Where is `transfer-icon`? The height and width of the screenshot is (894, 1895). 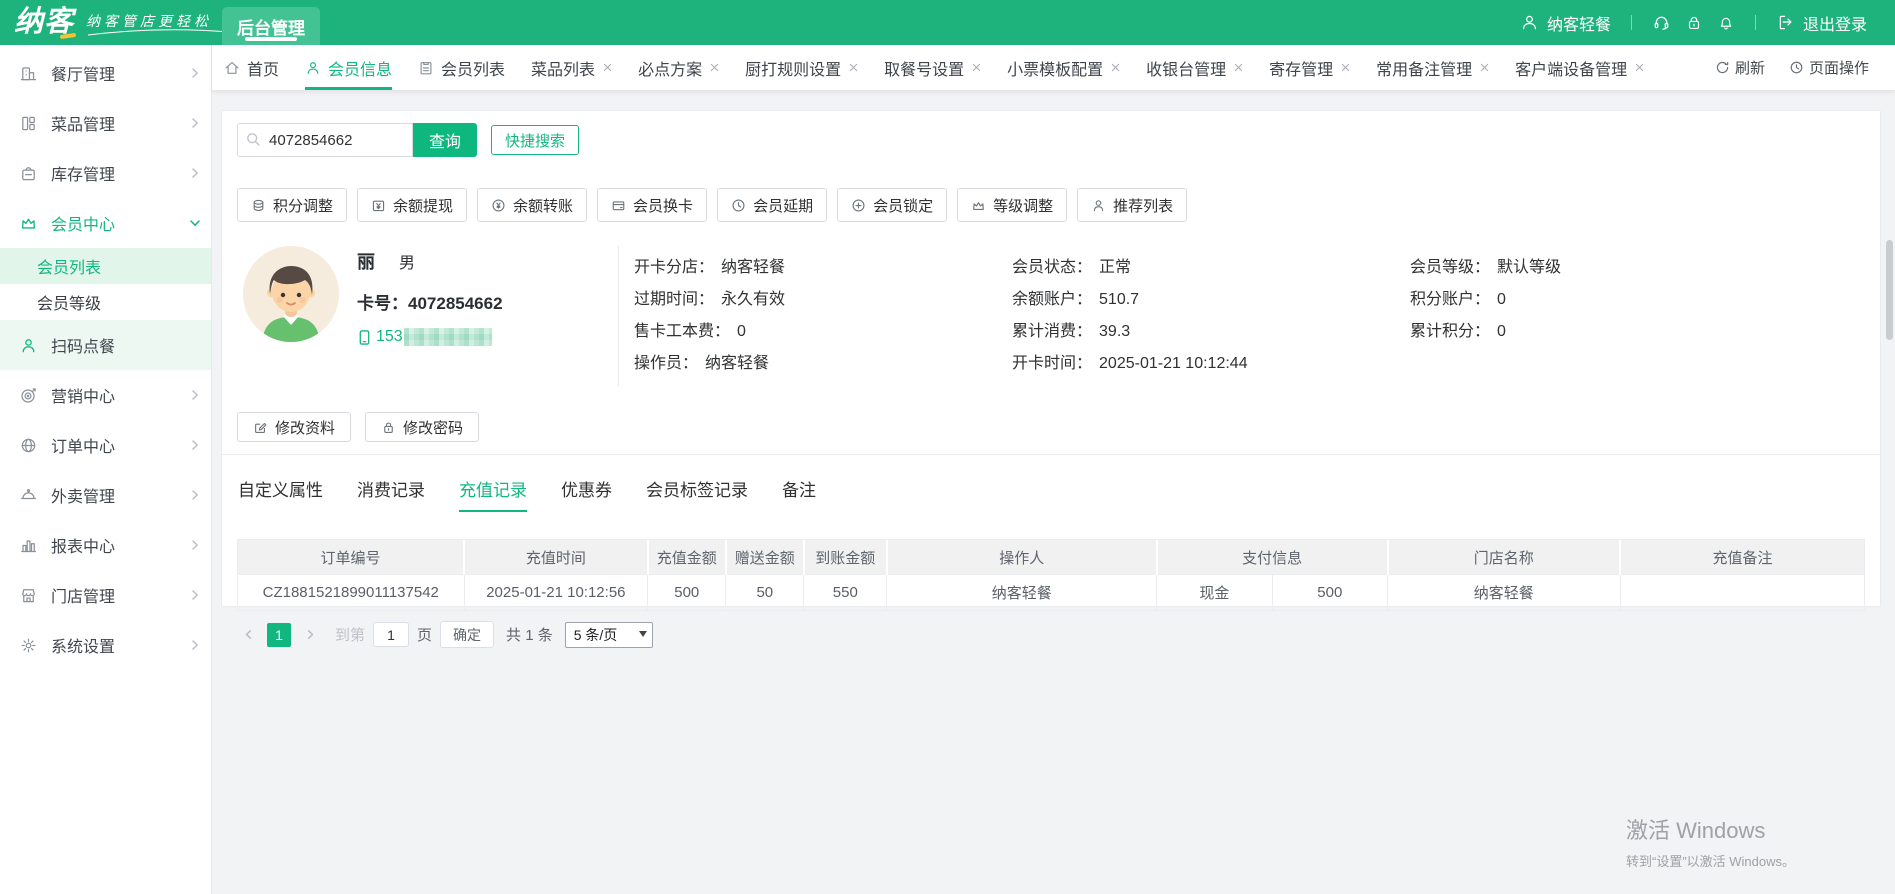
transfer-icon is located at coordinates (498, 205).